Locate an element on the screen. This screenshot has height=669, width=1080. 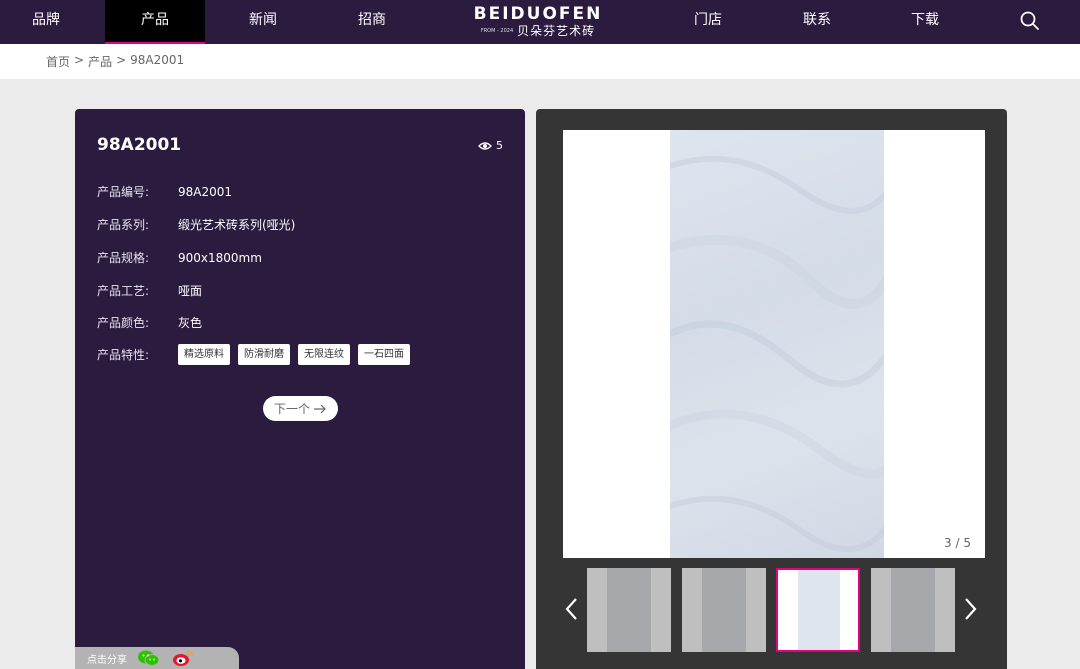
brand-logo: BEIDUOFEN FROM - 2024 贝朵芬艺术砖 is located at coordinates (538, 22).